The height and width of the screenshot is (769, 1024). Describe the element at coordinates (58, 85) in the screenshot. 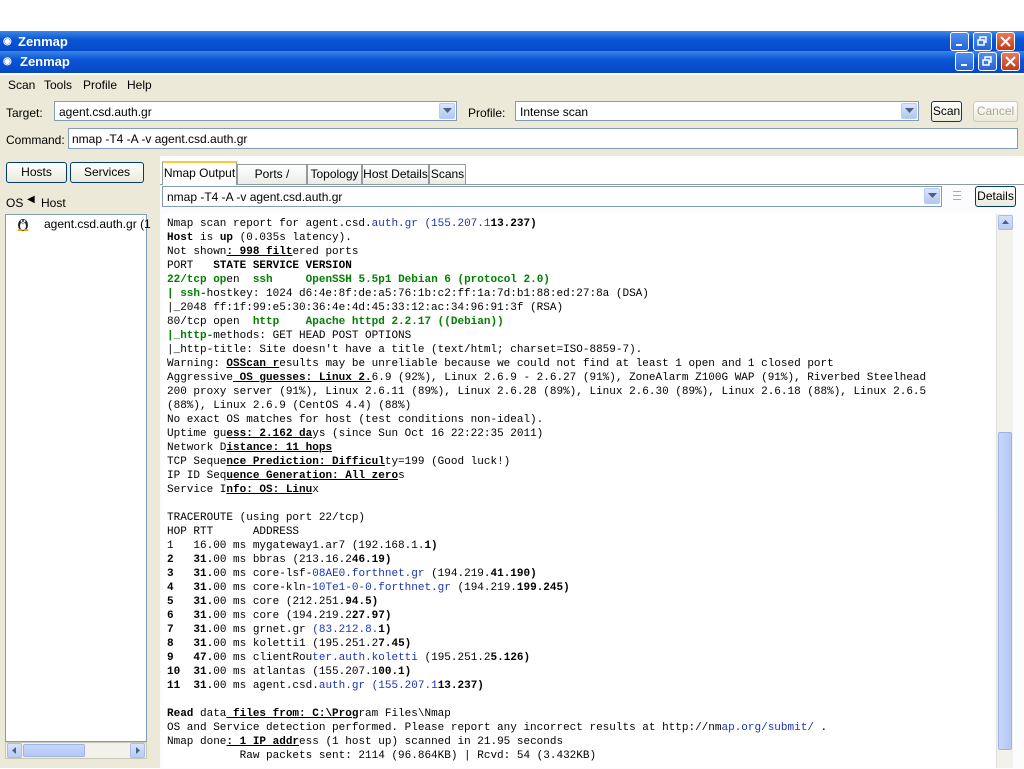

I see `menu-tools: Tools` at that location.